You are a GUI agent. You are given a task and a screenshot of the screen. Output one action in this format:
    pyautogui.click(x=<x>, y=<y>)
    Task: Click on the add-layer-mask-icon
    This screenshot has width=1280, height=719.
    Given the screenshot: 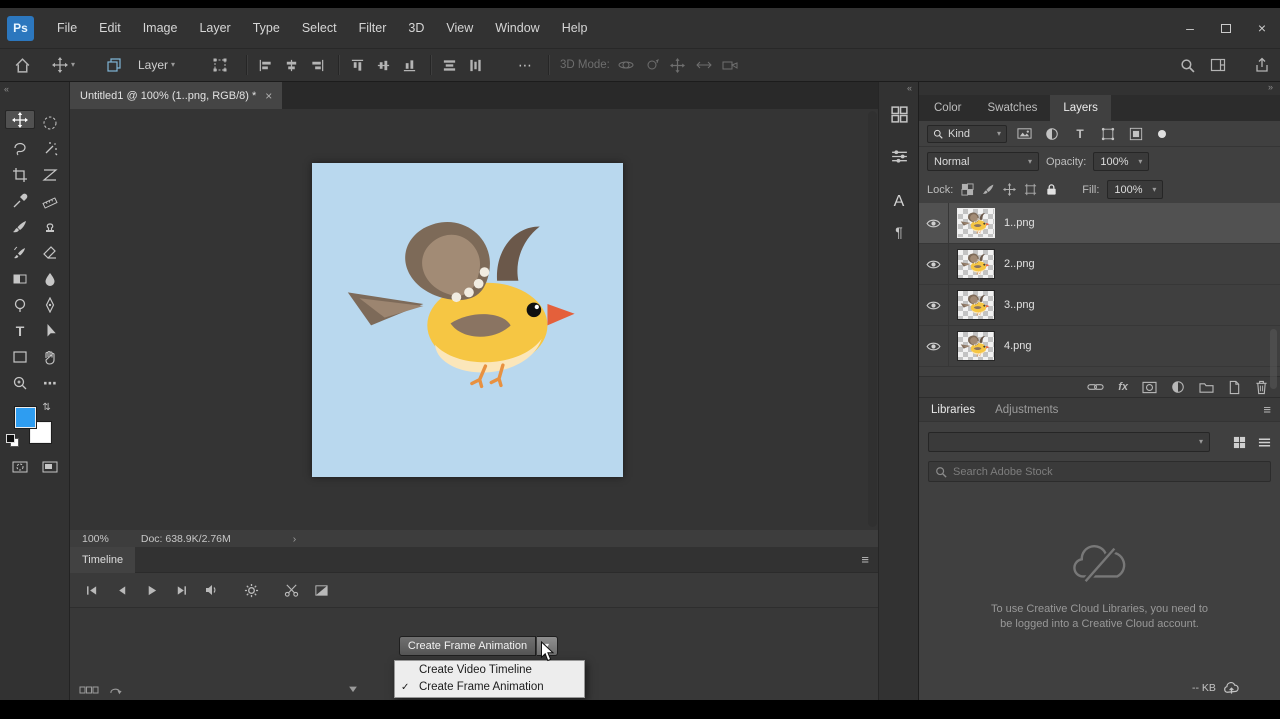 What is the action you would take?
    pyautogui.click(x=1149, y=387)
    